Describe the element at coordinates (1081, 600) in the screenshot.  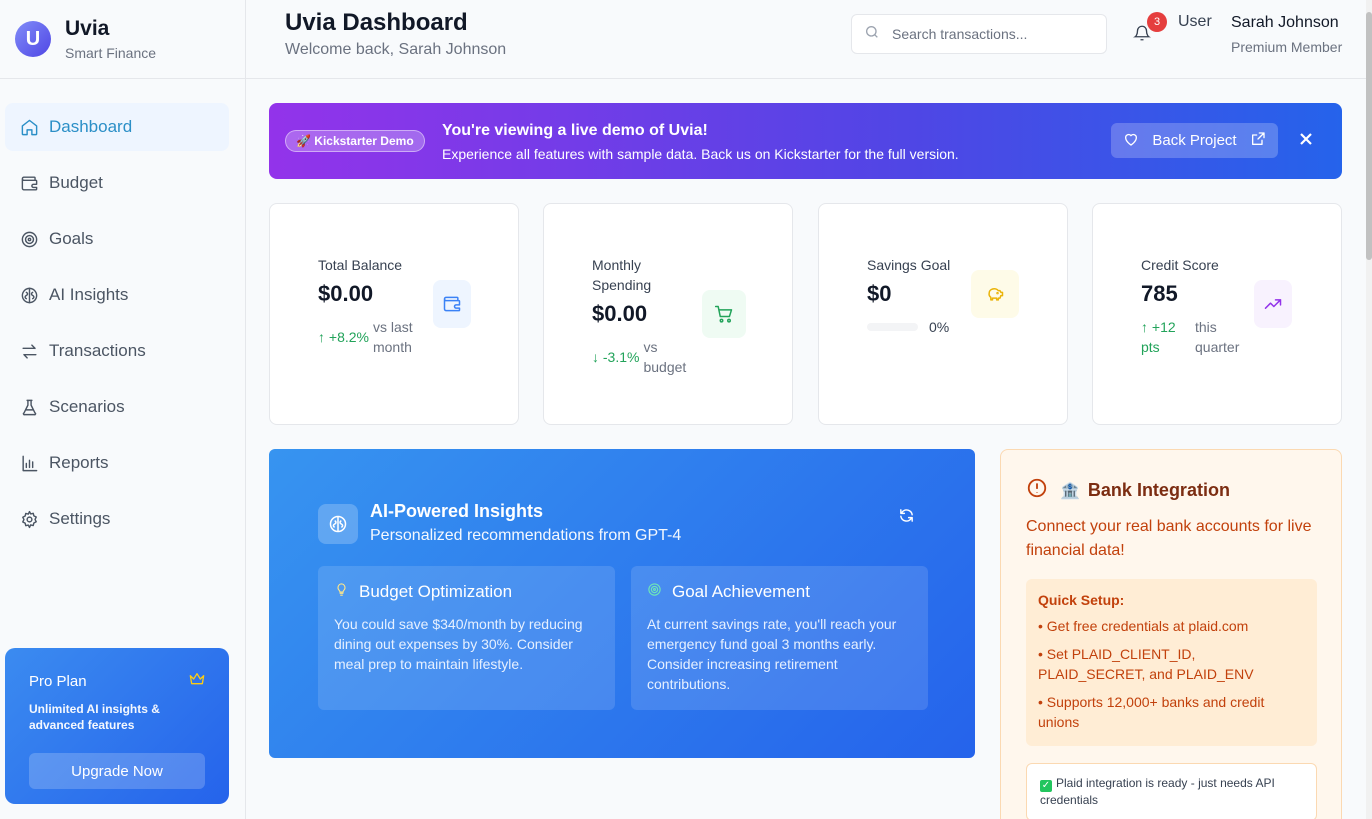
I see `quick-setup-title: Quick Setup:` at that location.